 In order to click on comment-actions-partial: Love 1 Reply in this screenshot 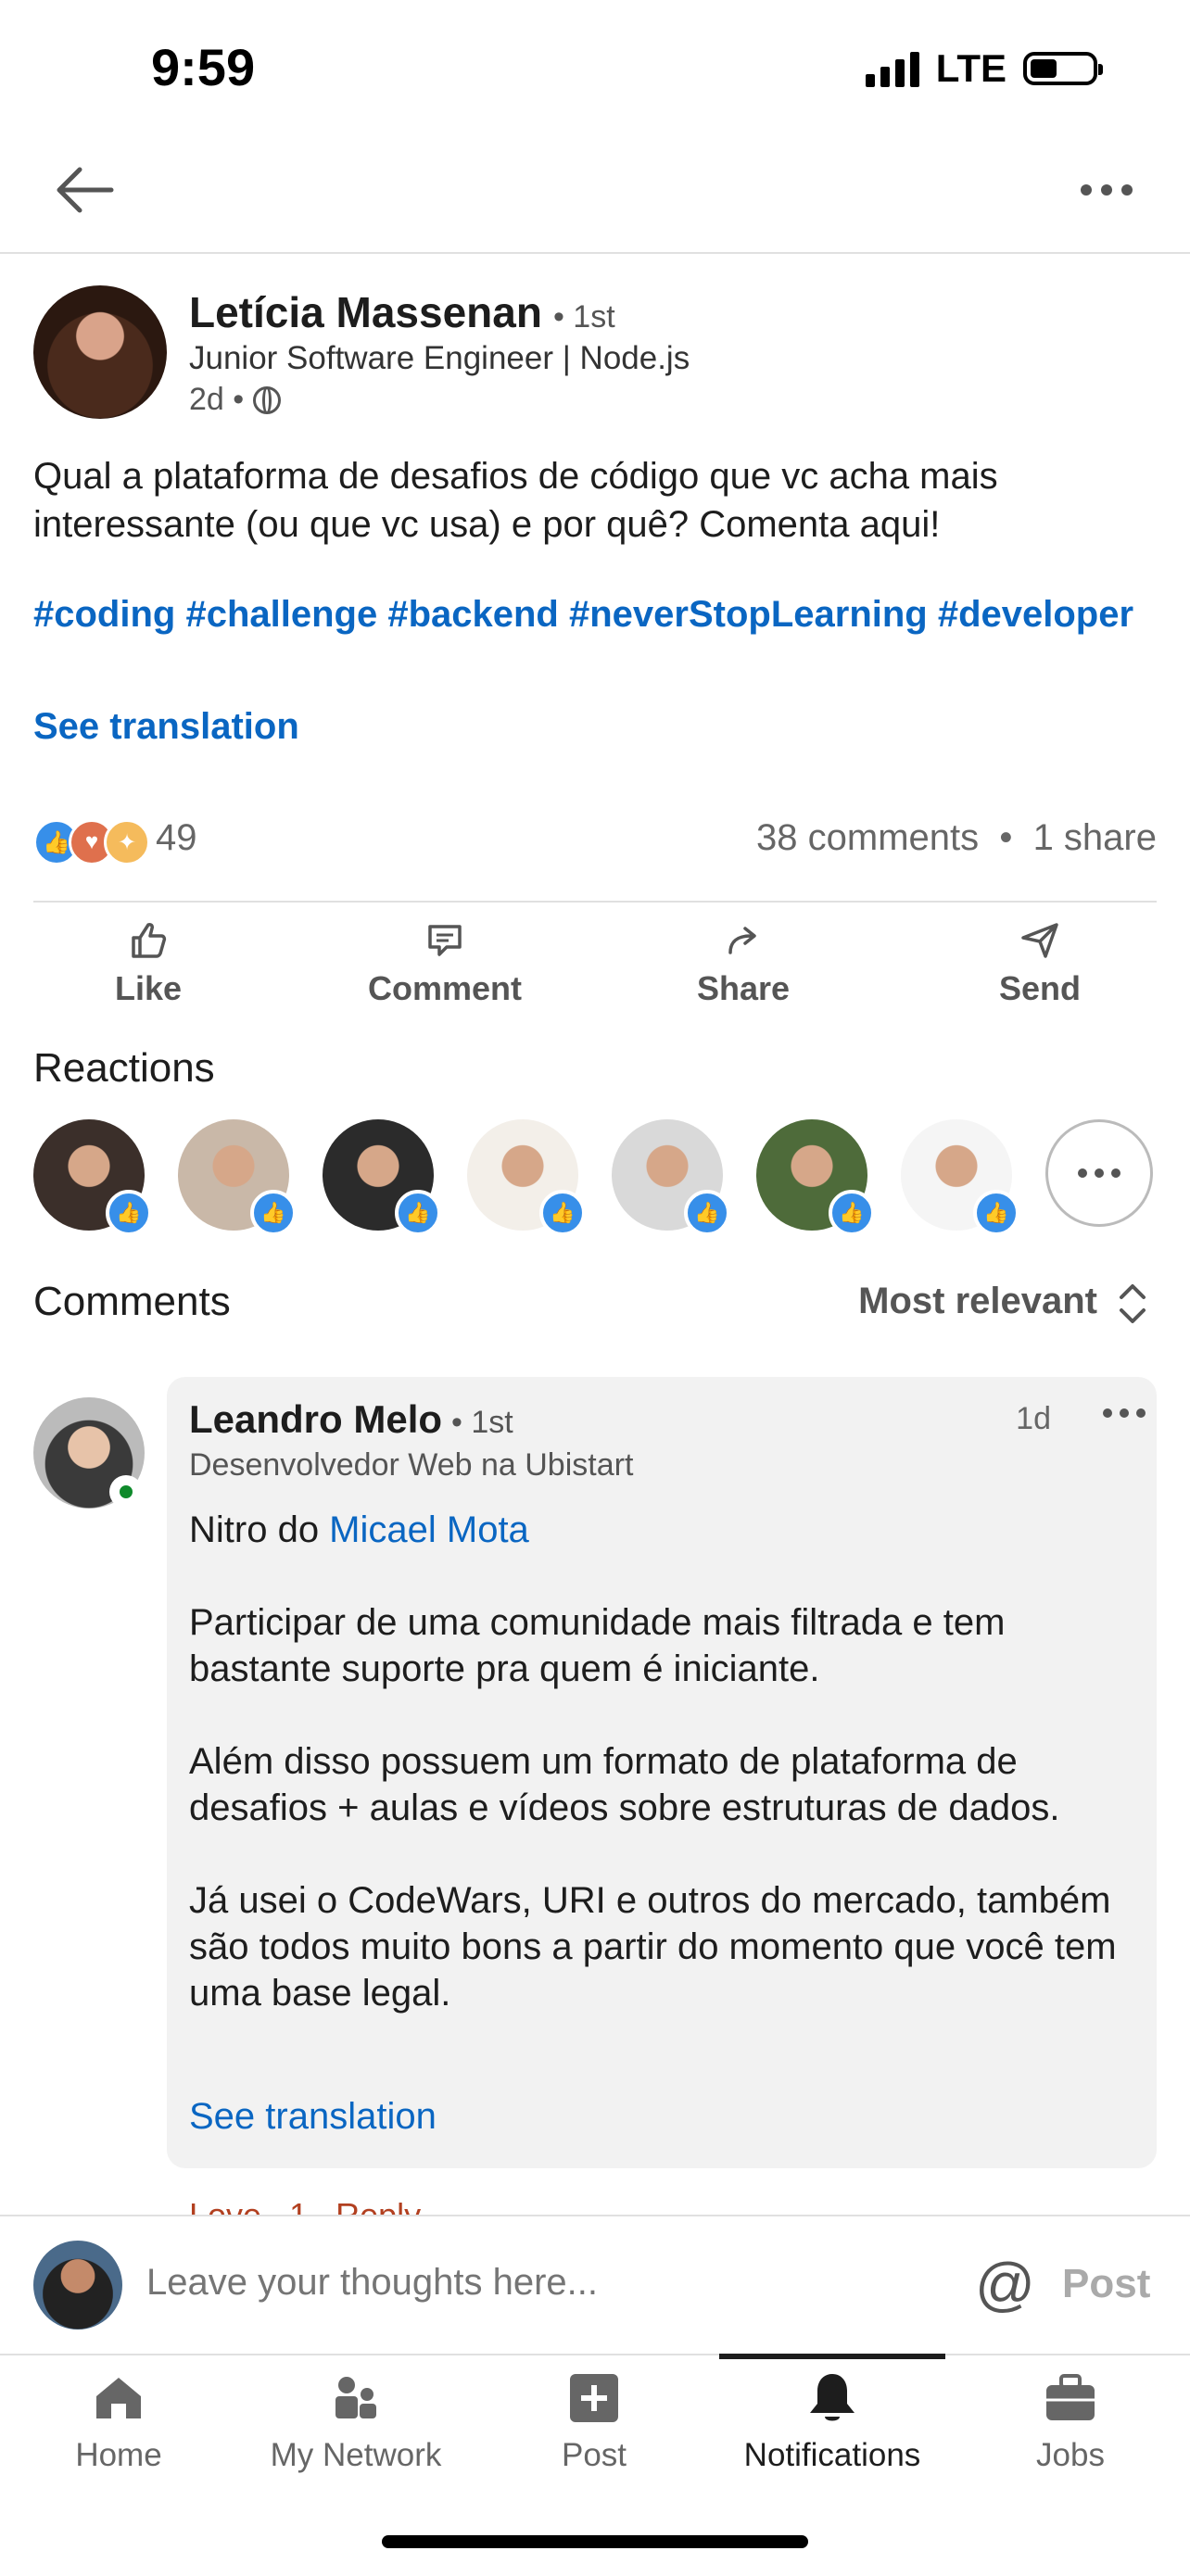, I will do `click(374, 2205)`.